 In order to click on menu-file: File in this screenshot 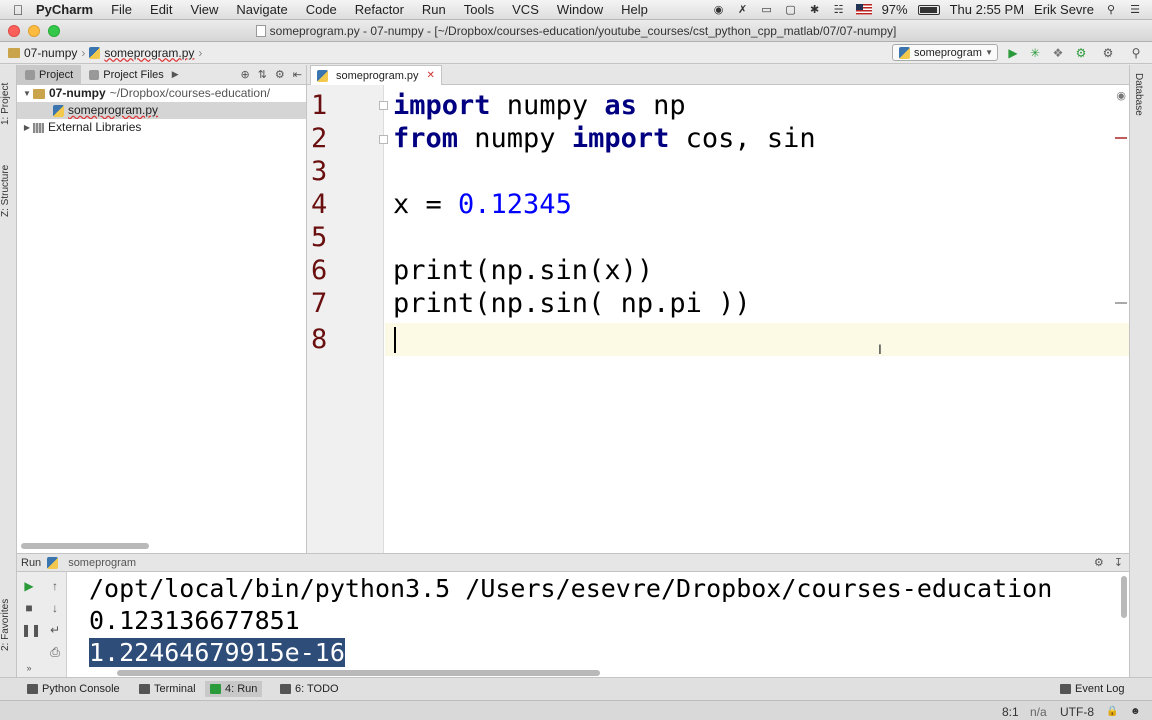, I will do `click(121, 9)`.